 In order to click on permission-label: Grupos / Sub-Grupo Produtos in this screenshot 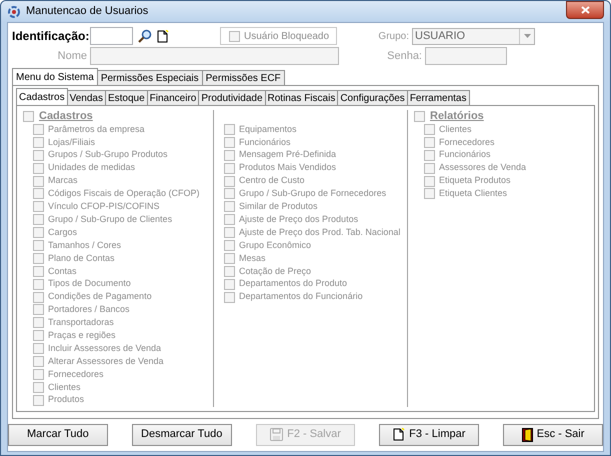, I will do `click(108, 155)`.